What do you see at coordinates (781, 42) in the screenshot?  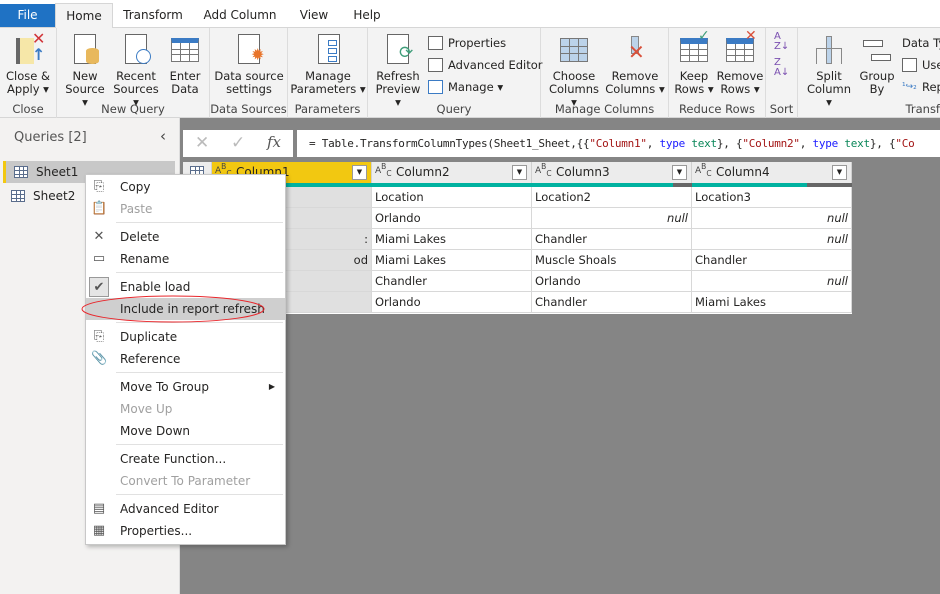 I see `sort-ascending-icon: A Z↓` at bounding box center [781, 42].